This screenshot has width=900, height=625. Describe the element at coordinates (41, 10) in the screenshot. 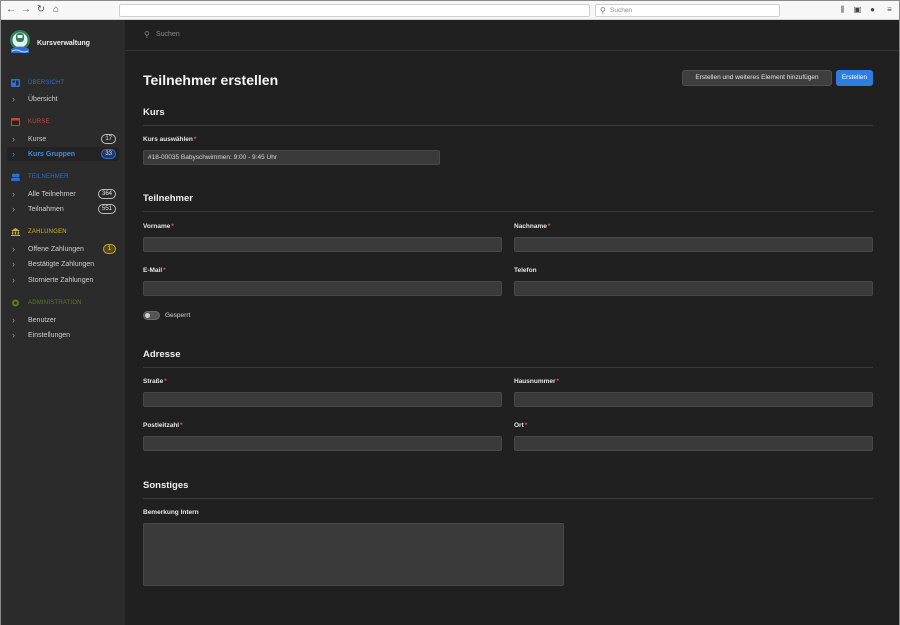

I see `reload-icon: ↻` at that location.